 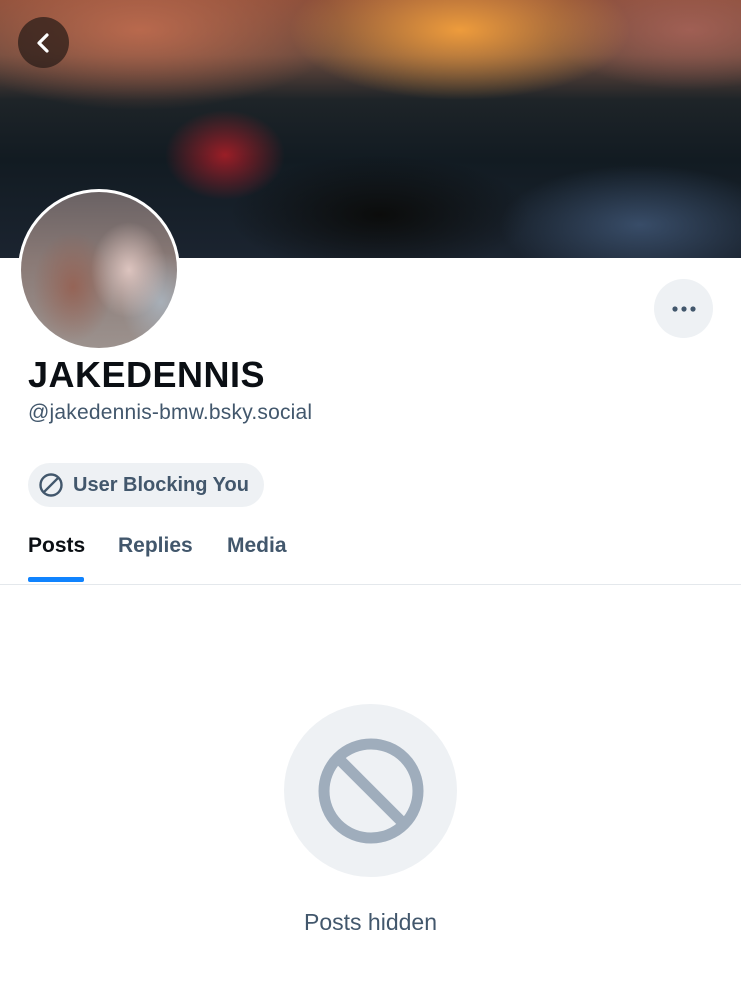 I want to click on posts-hidden-message: Posts hidden, so click(x=370, y=922).